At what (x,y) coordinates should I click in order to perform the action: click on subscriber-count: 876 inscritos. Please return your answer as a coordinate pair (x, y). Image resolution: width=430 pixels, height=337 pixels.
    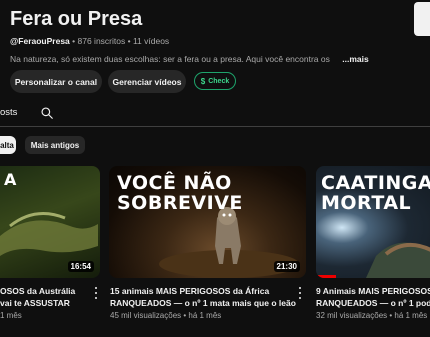
    Looking at the image, I should click on (101, 41).